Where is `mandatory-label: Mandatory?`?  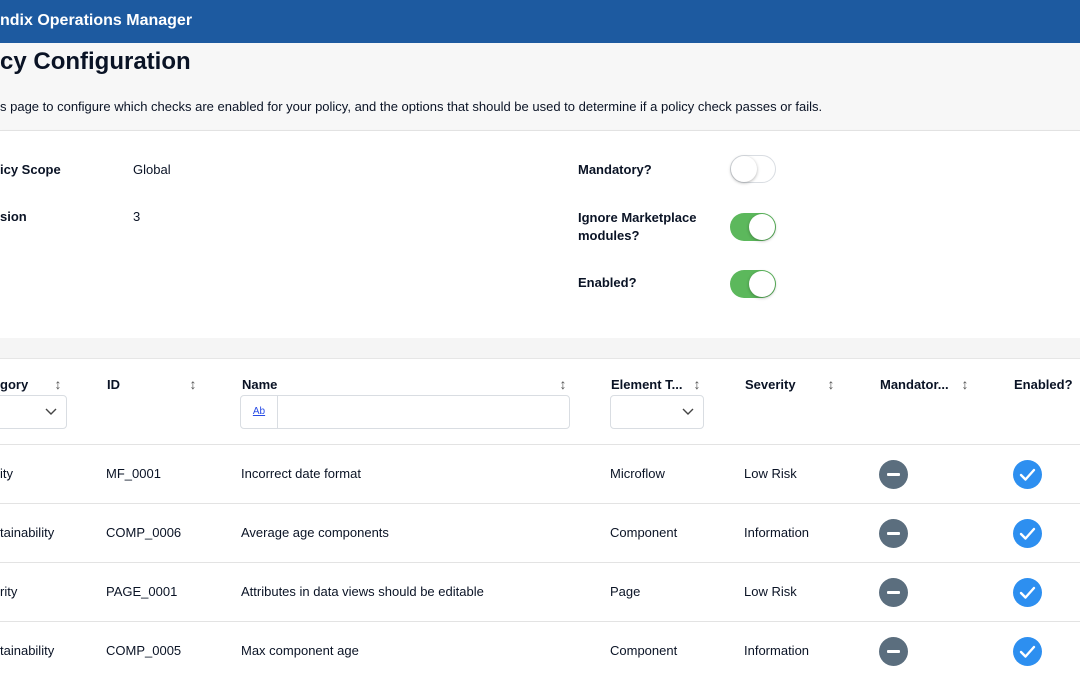 mandatory-label: Mandatory? is located at coordinates (615, 169).